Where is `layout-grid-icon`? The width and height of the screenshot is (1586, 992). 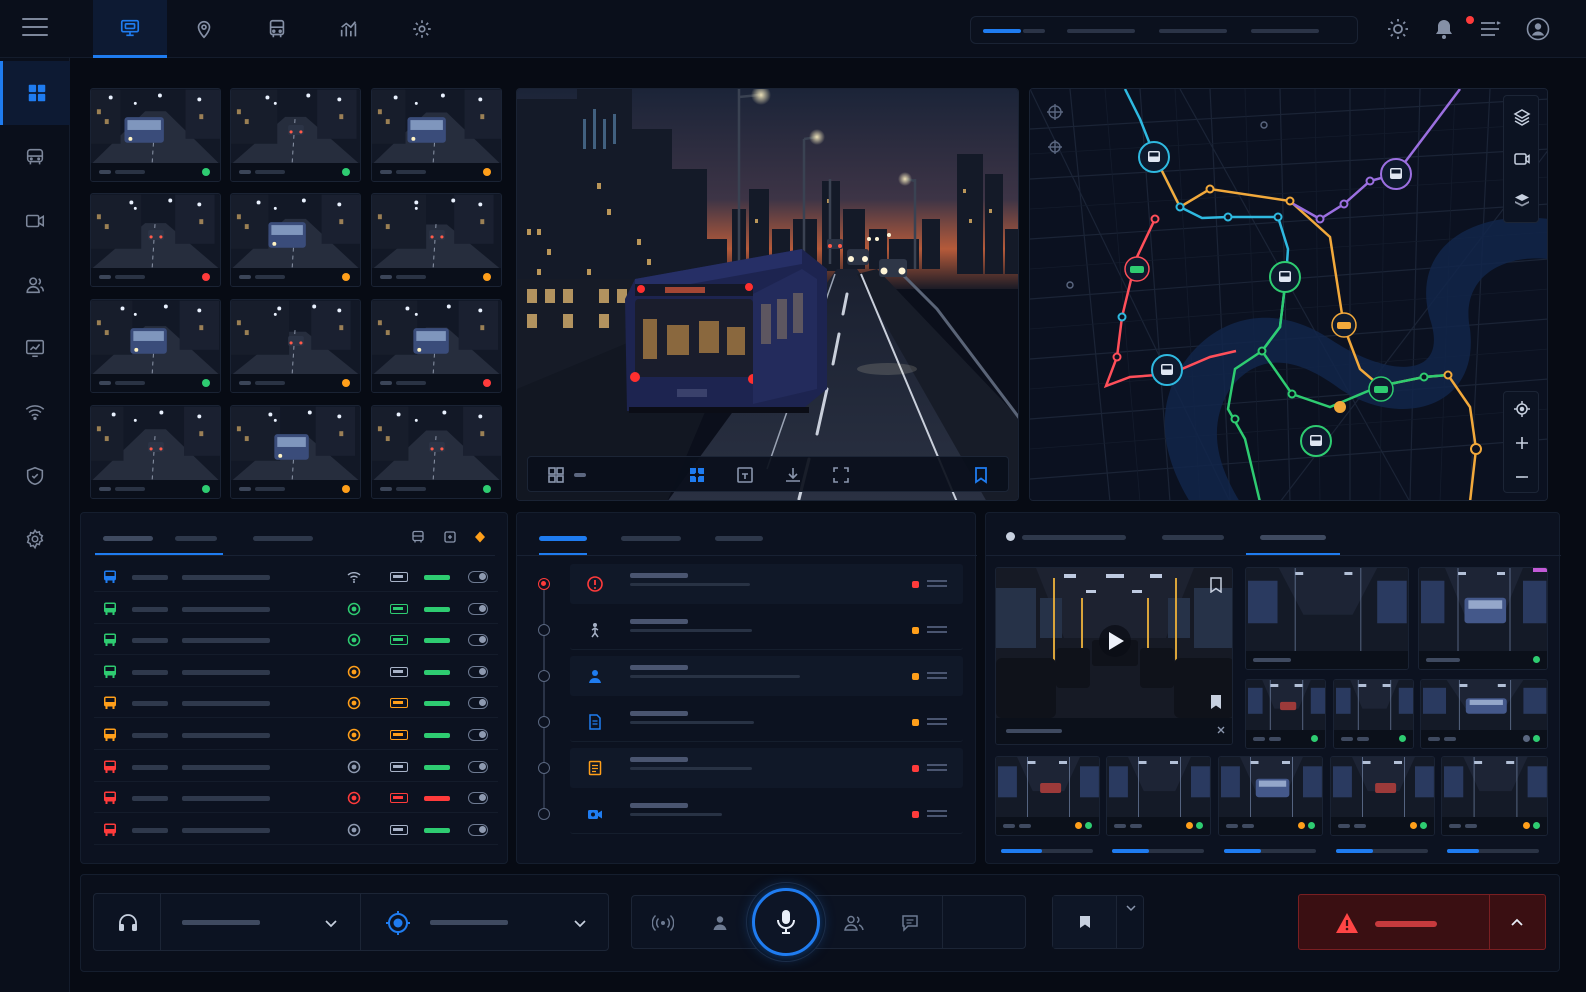
layout-grid-icon is located at coordinates (556, 475).